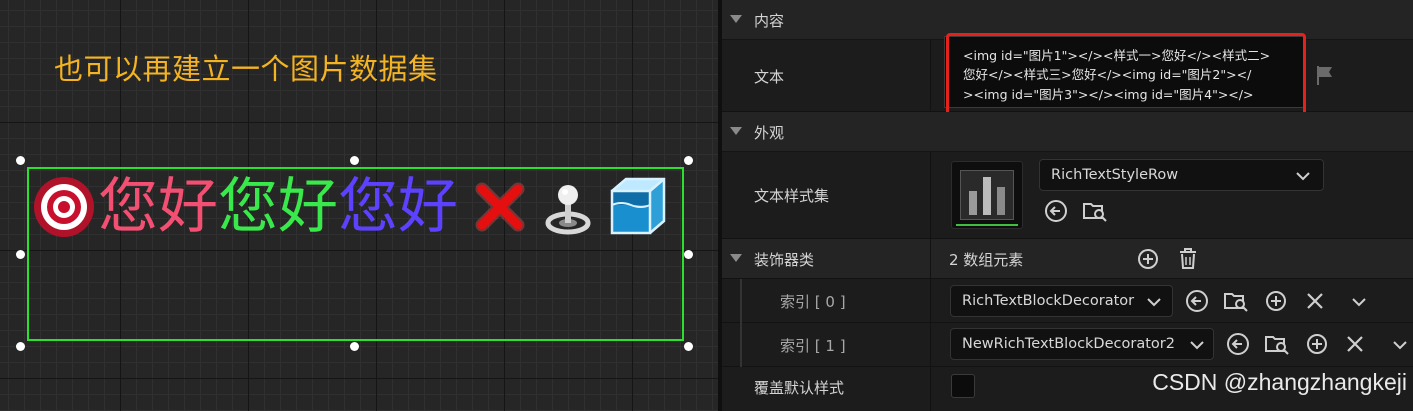 The height and width of the screenshot is (411, 1413). Describe the element at coordinates (278, 207) in the screenshot. I see `rich-text-style2: 您好` at that location.